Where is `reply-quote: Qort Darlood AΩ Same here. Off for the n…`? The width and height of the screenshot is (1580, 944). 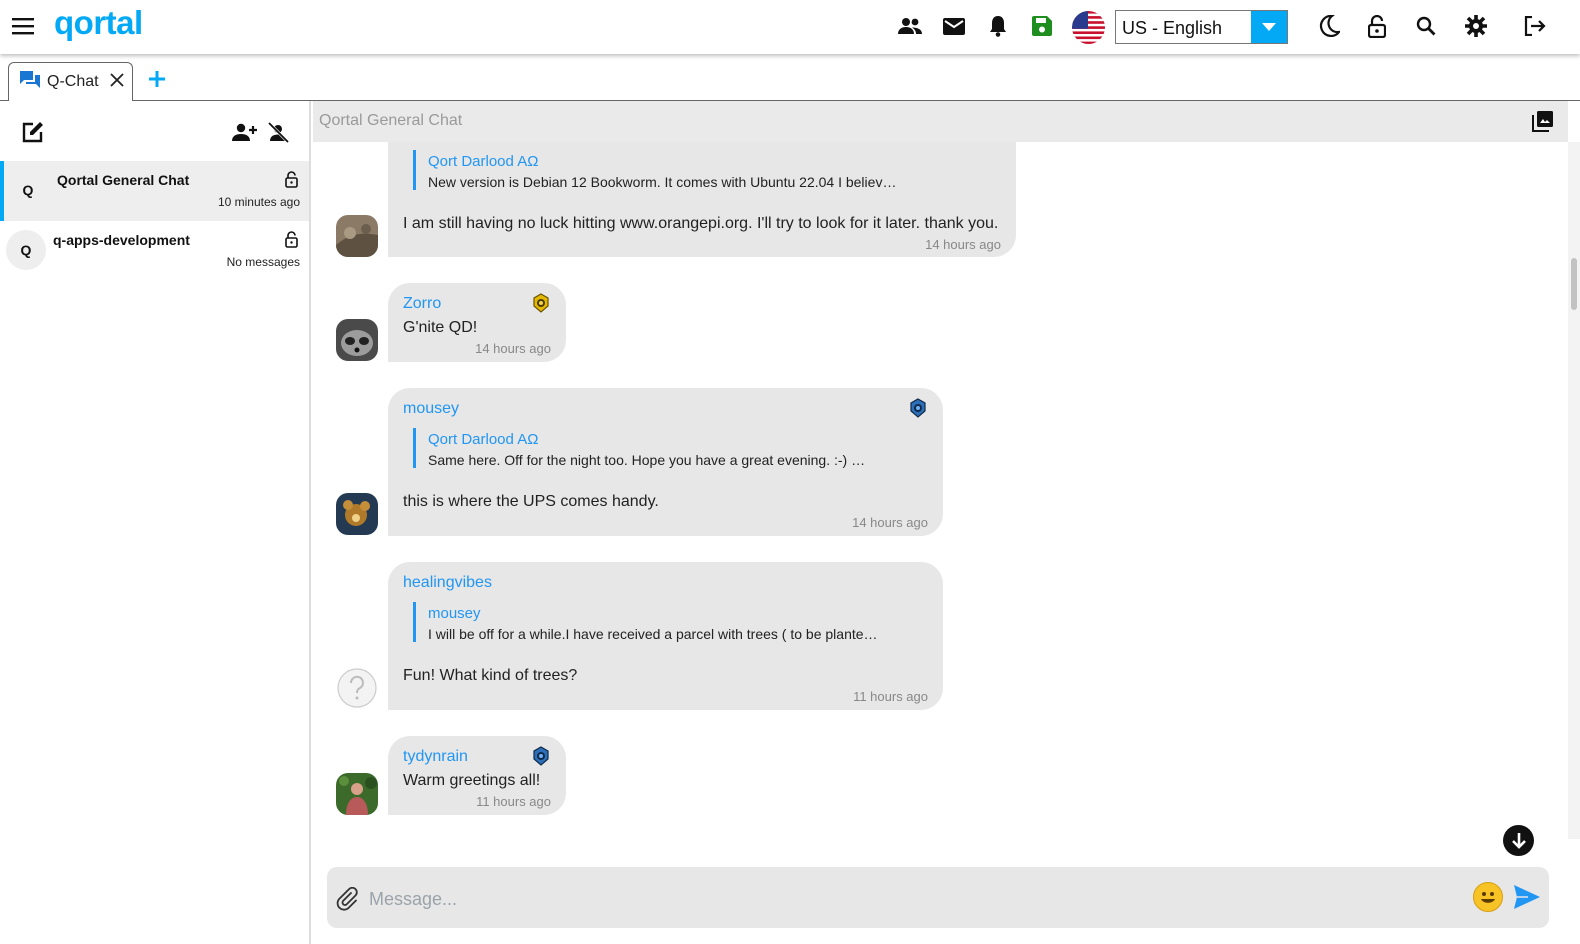
reply-quote: Qort Darlood AΩ Same here. Off for the n… is located at coordinates (639, 448).